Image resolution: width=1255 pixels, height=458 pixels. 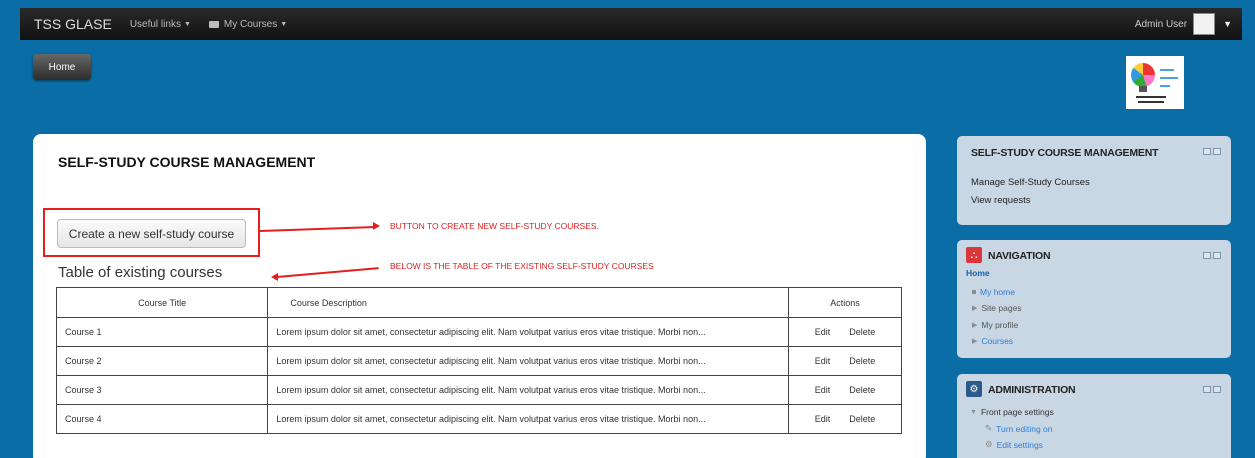 What do you see at coordinates (1143, 89) in the screenshot?
I see `lightbulb-base` at bounding box center [1143, 89].